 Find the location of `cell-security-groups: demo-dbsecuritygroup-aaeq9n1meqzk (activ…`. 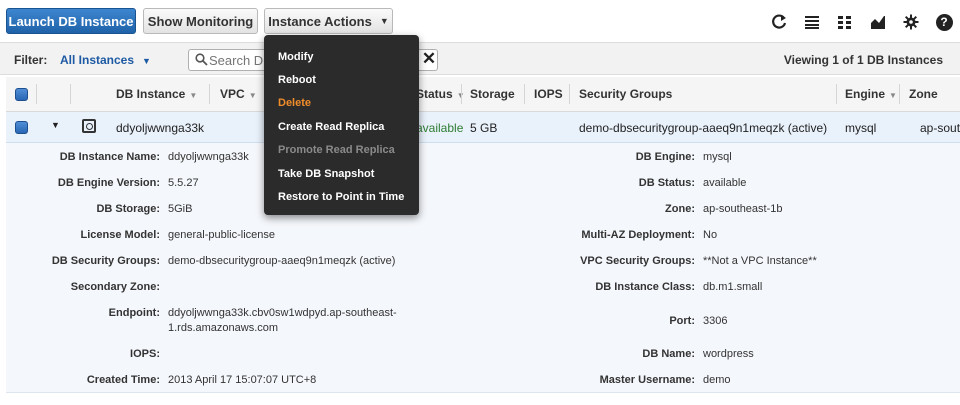

cell-security-groups: demo-dbsecuritygroup-aaeq9n1meqzk (activ… is located at coordinates (703, 128).